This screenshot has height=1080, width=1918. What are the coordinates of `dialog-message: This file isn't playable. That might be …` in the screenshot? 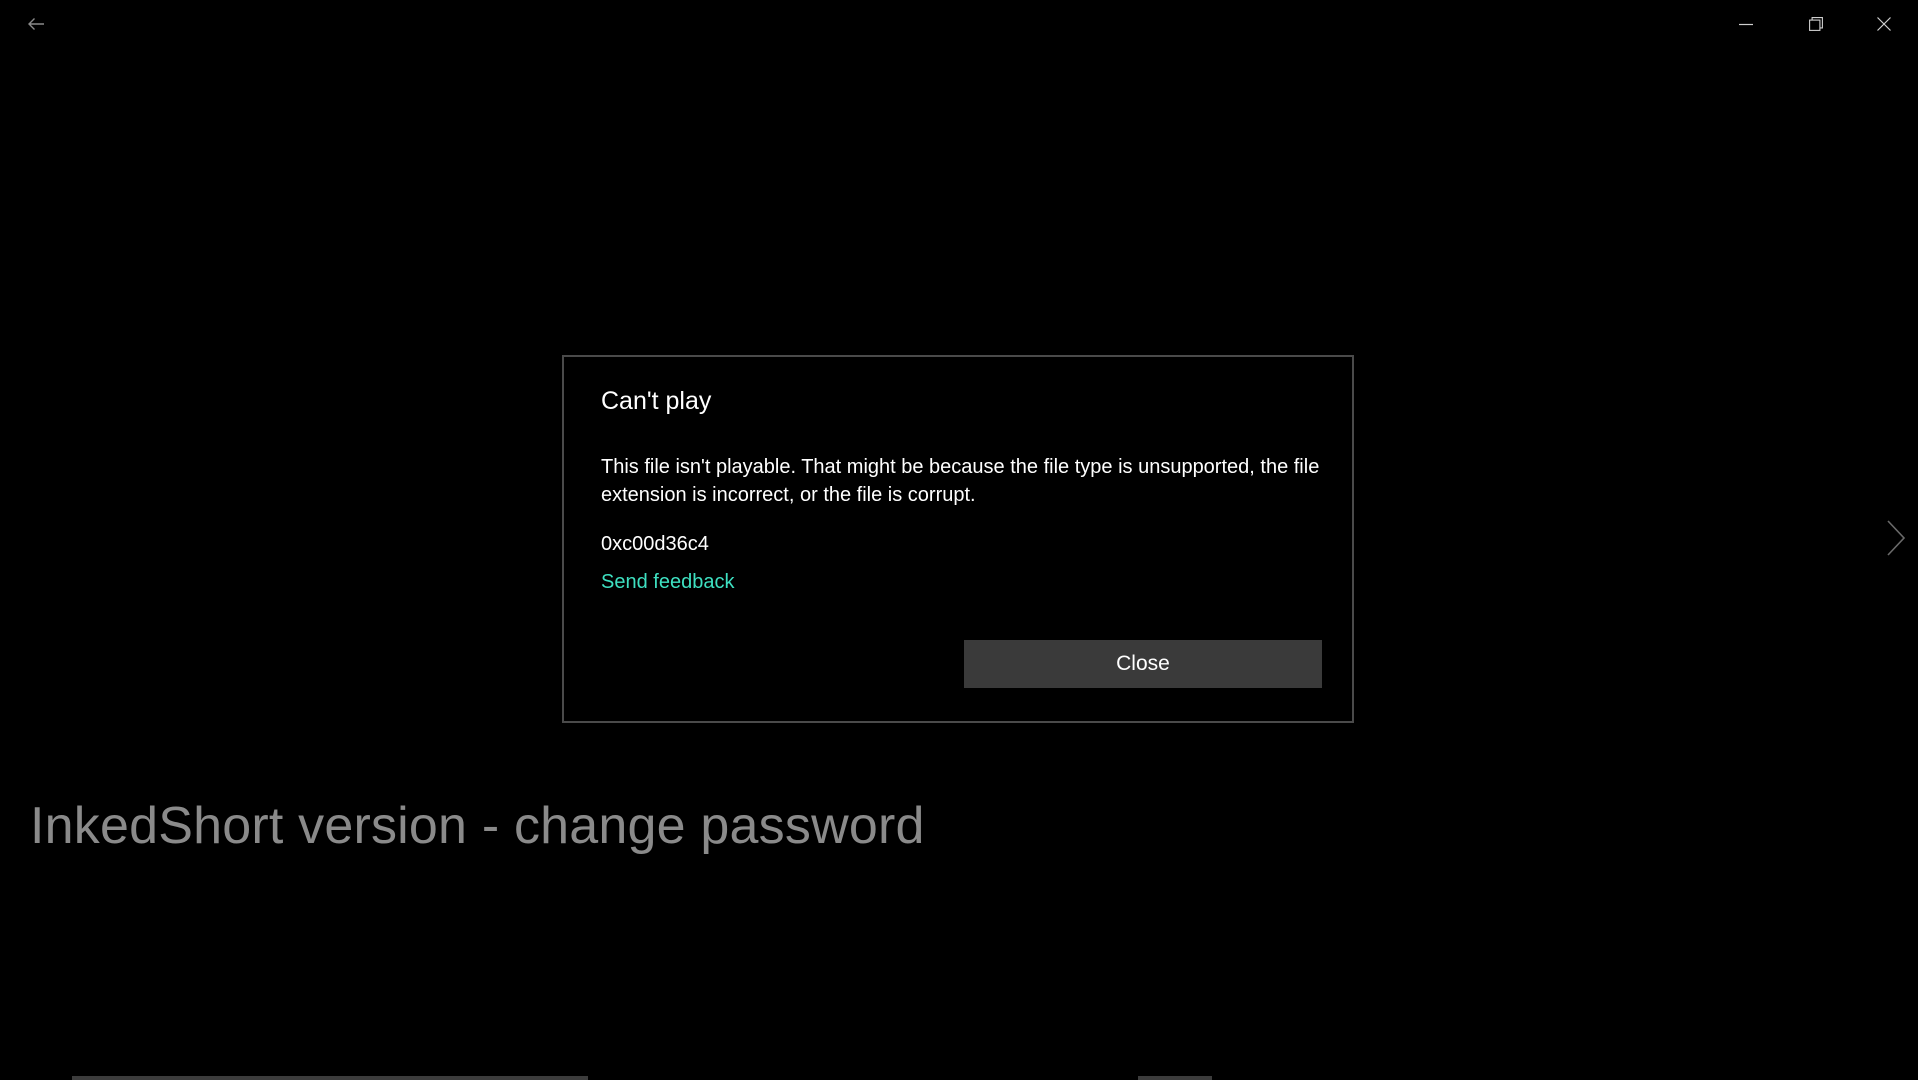 It's located at (960, 481).